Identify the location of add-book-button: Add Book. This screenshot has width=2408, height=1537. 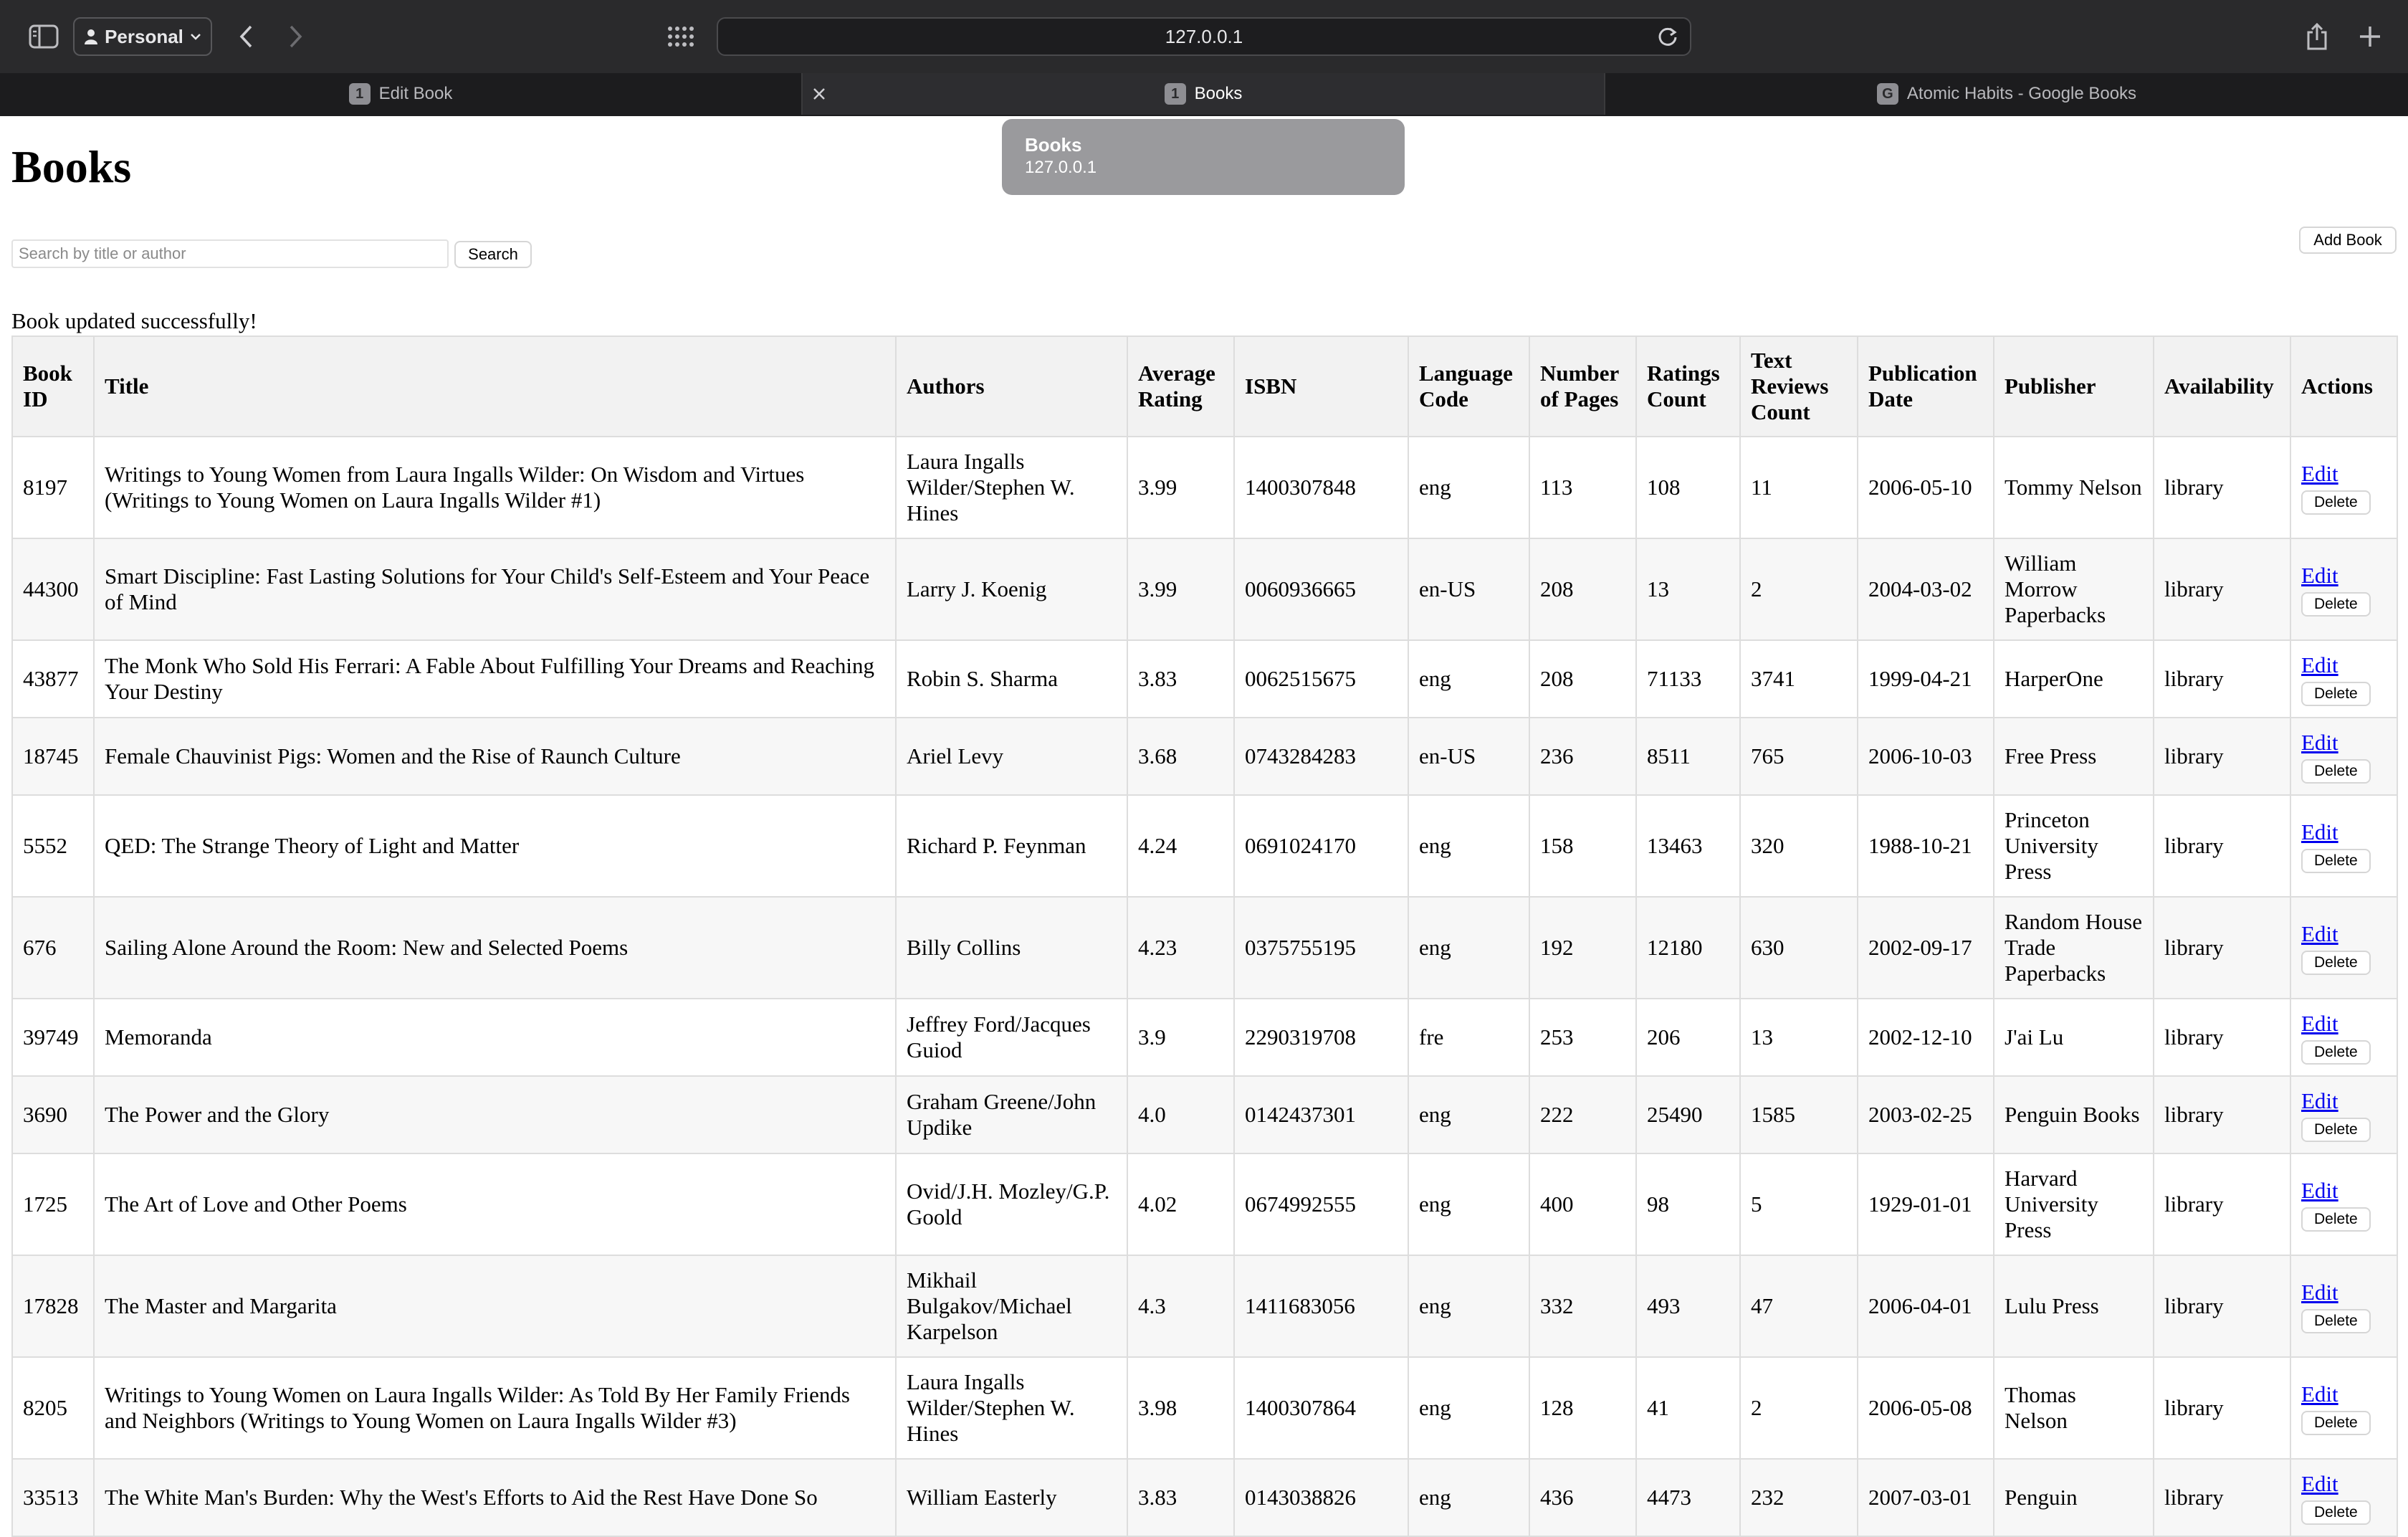
(2348, 240).